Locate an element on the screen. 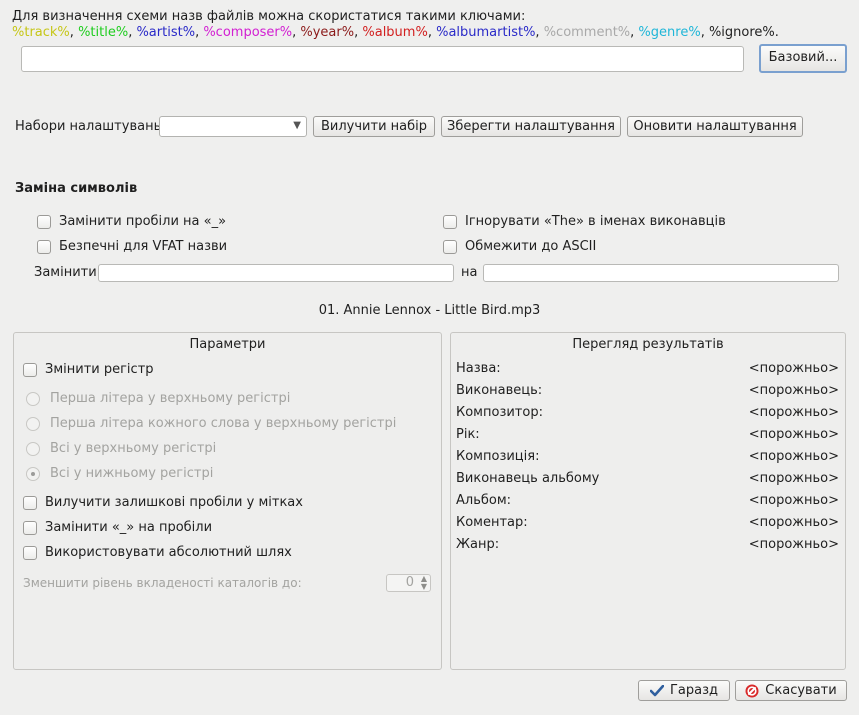 The image size is (859, 715). preview-title: Перегляд результатів is located at coordinates (648, 344).